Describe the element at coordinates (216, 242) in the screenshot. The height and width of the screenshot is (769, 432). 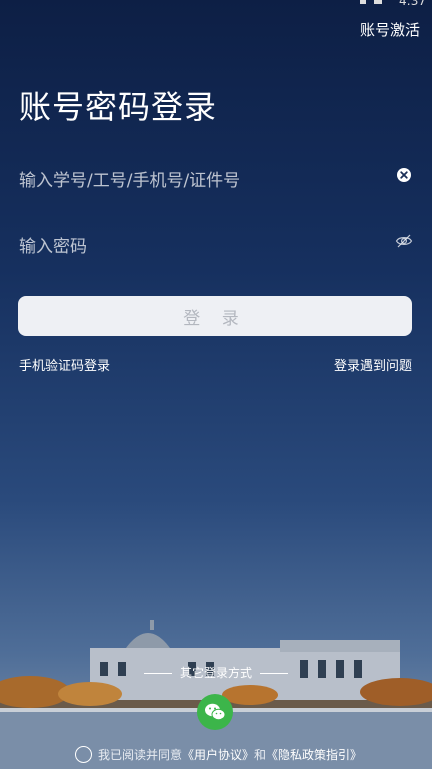
I see `password-field: 输入密码` at that location.